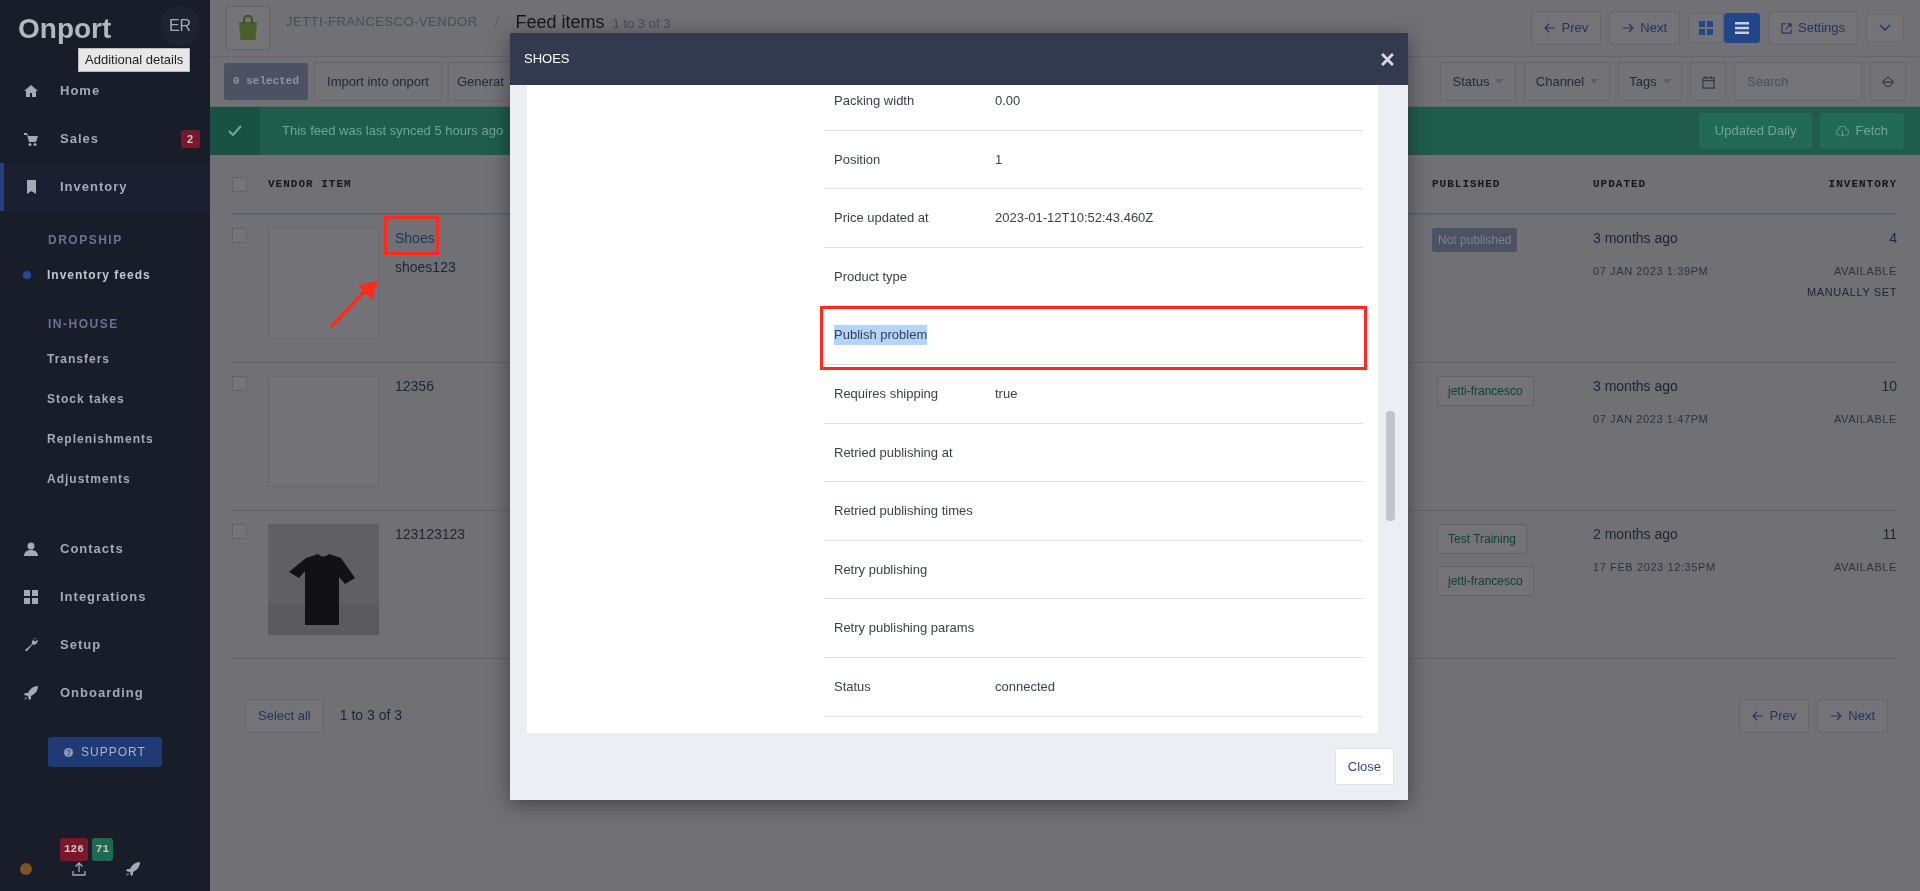 The height and width of the screenshot is (891, 1920). Describe the element at coordinates (1390, 466) in the screenshot. I see `scrollbar-thumb` at that location.